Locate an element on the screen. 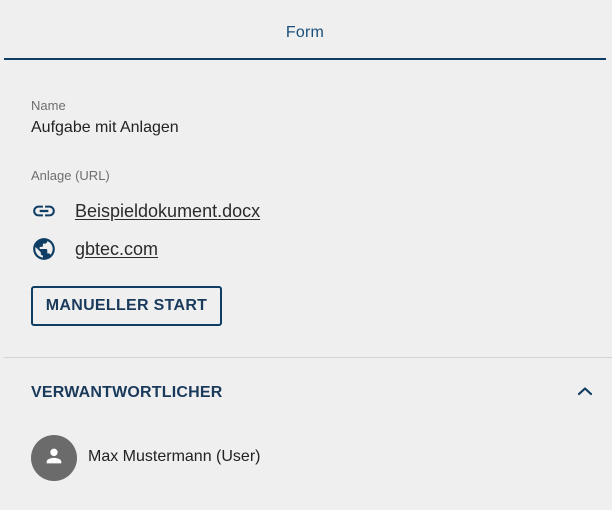 This screenshot has width=612, height=510. responsible-user-name: Max Mustermann (User) is located at coordinates (174, 456).